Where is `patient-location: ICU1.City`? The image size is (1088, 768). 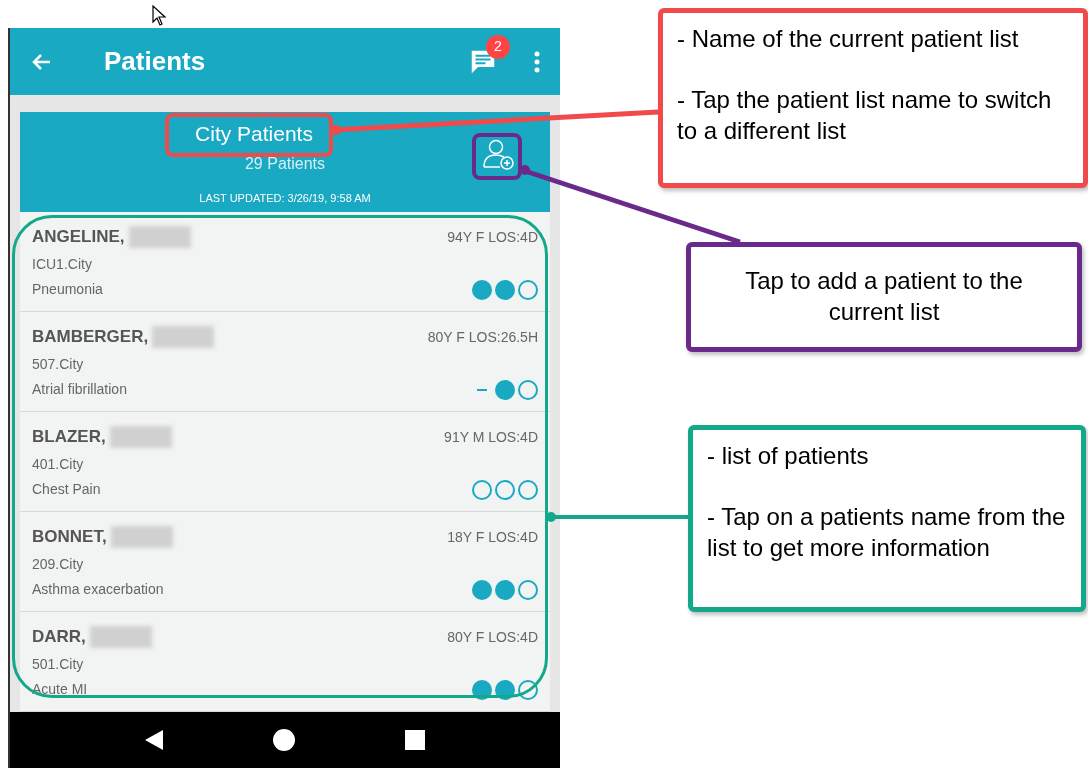
patient-location: ICU1.City is located at coordinates (62, 264).